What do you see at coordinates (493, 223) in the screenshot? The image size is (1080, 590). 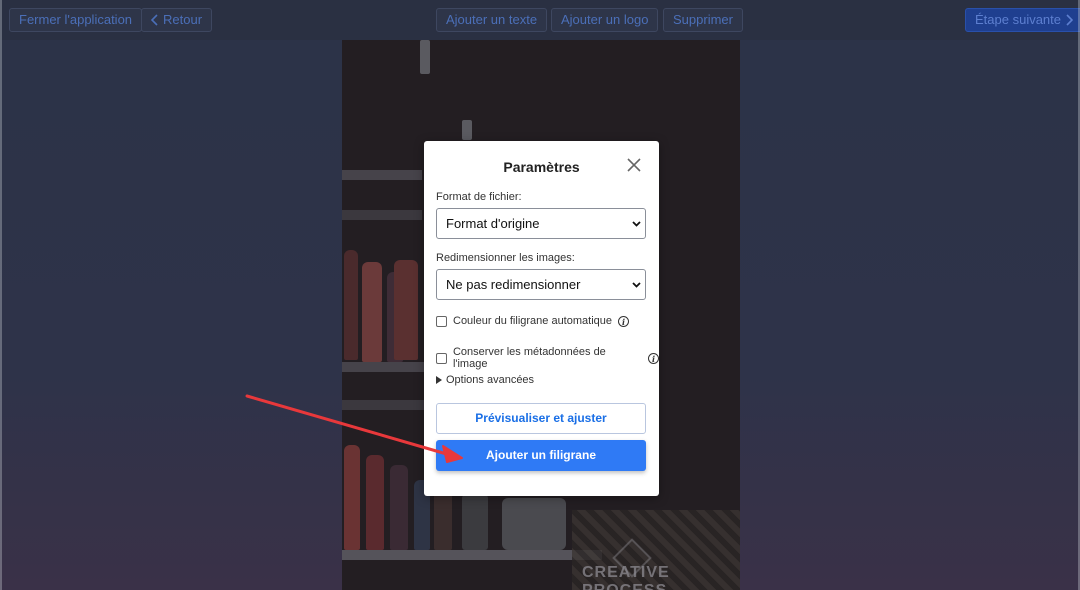 I see `file-format-value: Format d'origine` at bounding box center [493, 223].